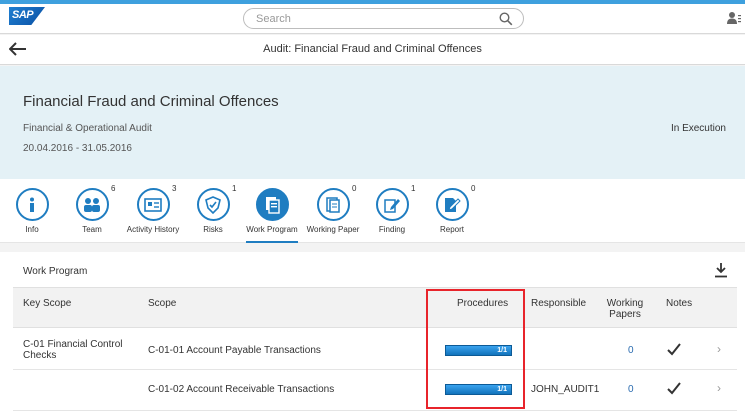  What do you see at coordinates (174, 188) in the screenshot?
I see `tab-count: 3` at bounding box center [174, 188].